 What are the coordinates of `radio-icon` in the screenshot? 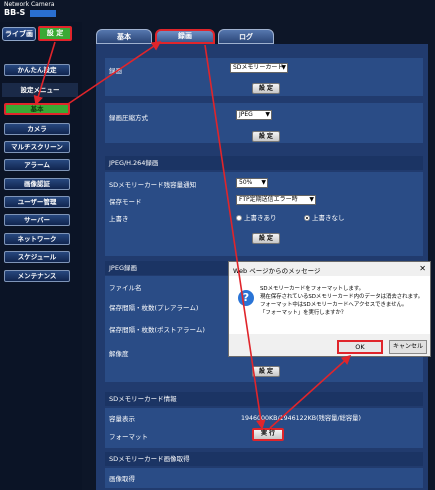 It's located at (239, 218).